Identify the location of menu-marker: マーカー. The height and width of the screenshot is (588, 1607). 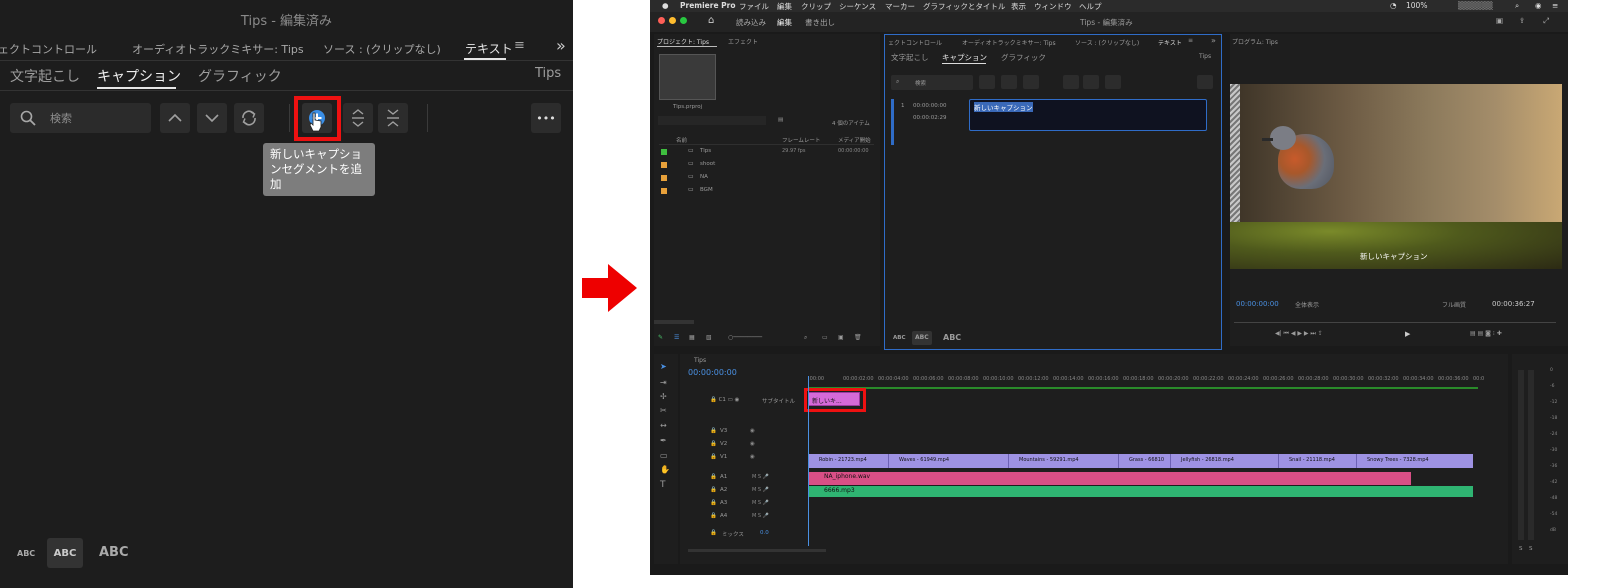
(900, 6).